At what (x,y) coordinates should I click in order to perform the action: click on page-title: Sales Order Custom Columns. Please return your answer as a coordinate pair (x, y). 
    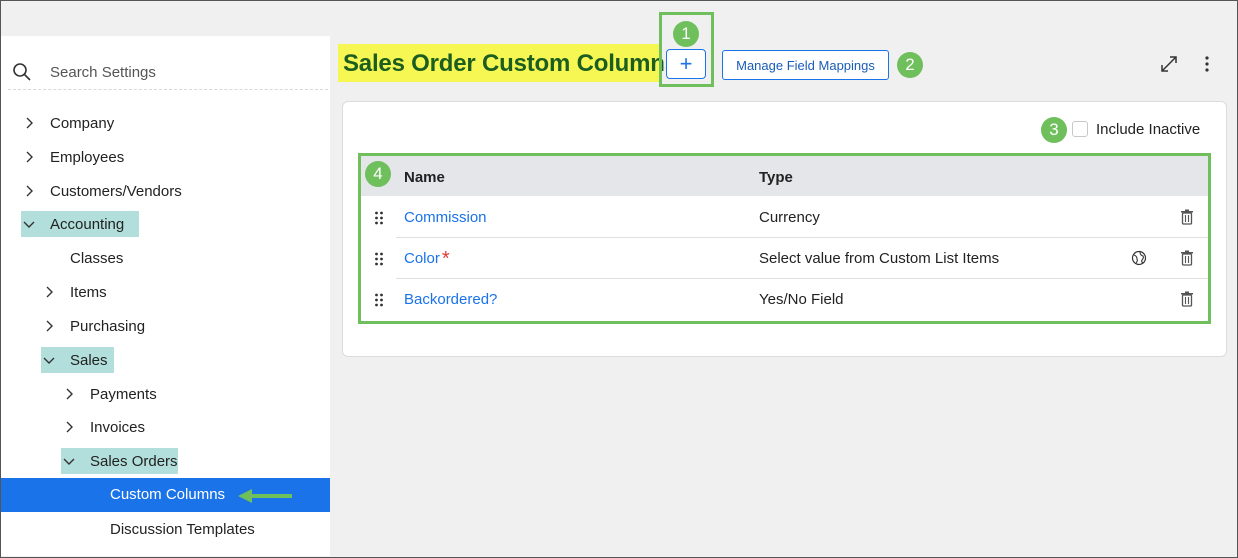
    Looking at the image, I should click on (510, 63).